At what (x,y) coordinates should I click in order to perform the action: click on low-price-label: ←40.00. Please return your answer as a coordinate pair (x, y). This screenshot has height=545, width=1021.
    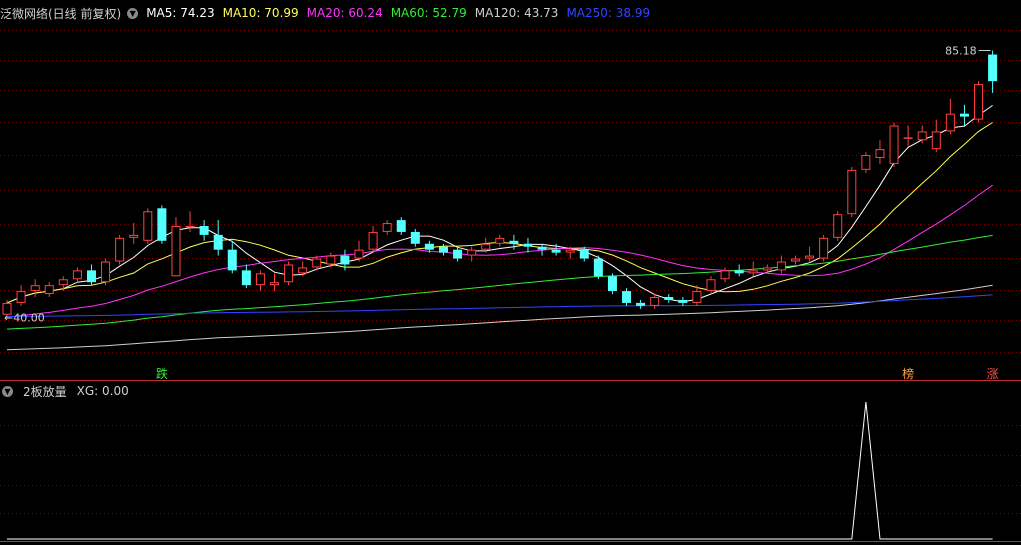
    Looking at the image, I should click on (24, 318).